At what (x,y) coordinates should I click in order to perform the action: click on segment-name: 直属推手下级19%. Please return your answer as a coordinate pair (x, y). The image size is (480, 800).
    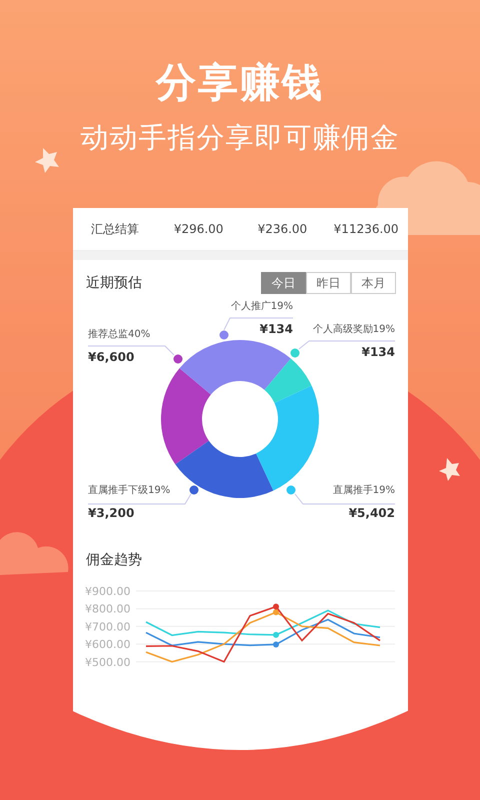
    Looking at the image, I should click on (129, 491).